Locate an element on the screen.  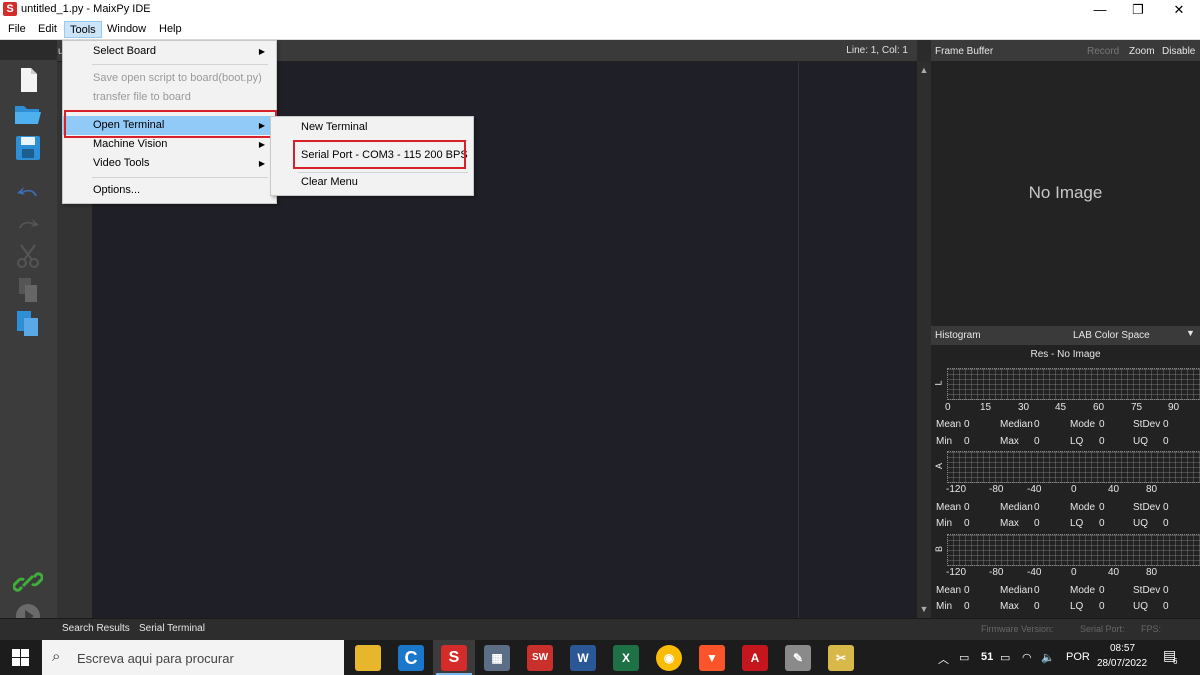
menu-item-clear-menu: Clear Menu is located at coordinates (371, 182).